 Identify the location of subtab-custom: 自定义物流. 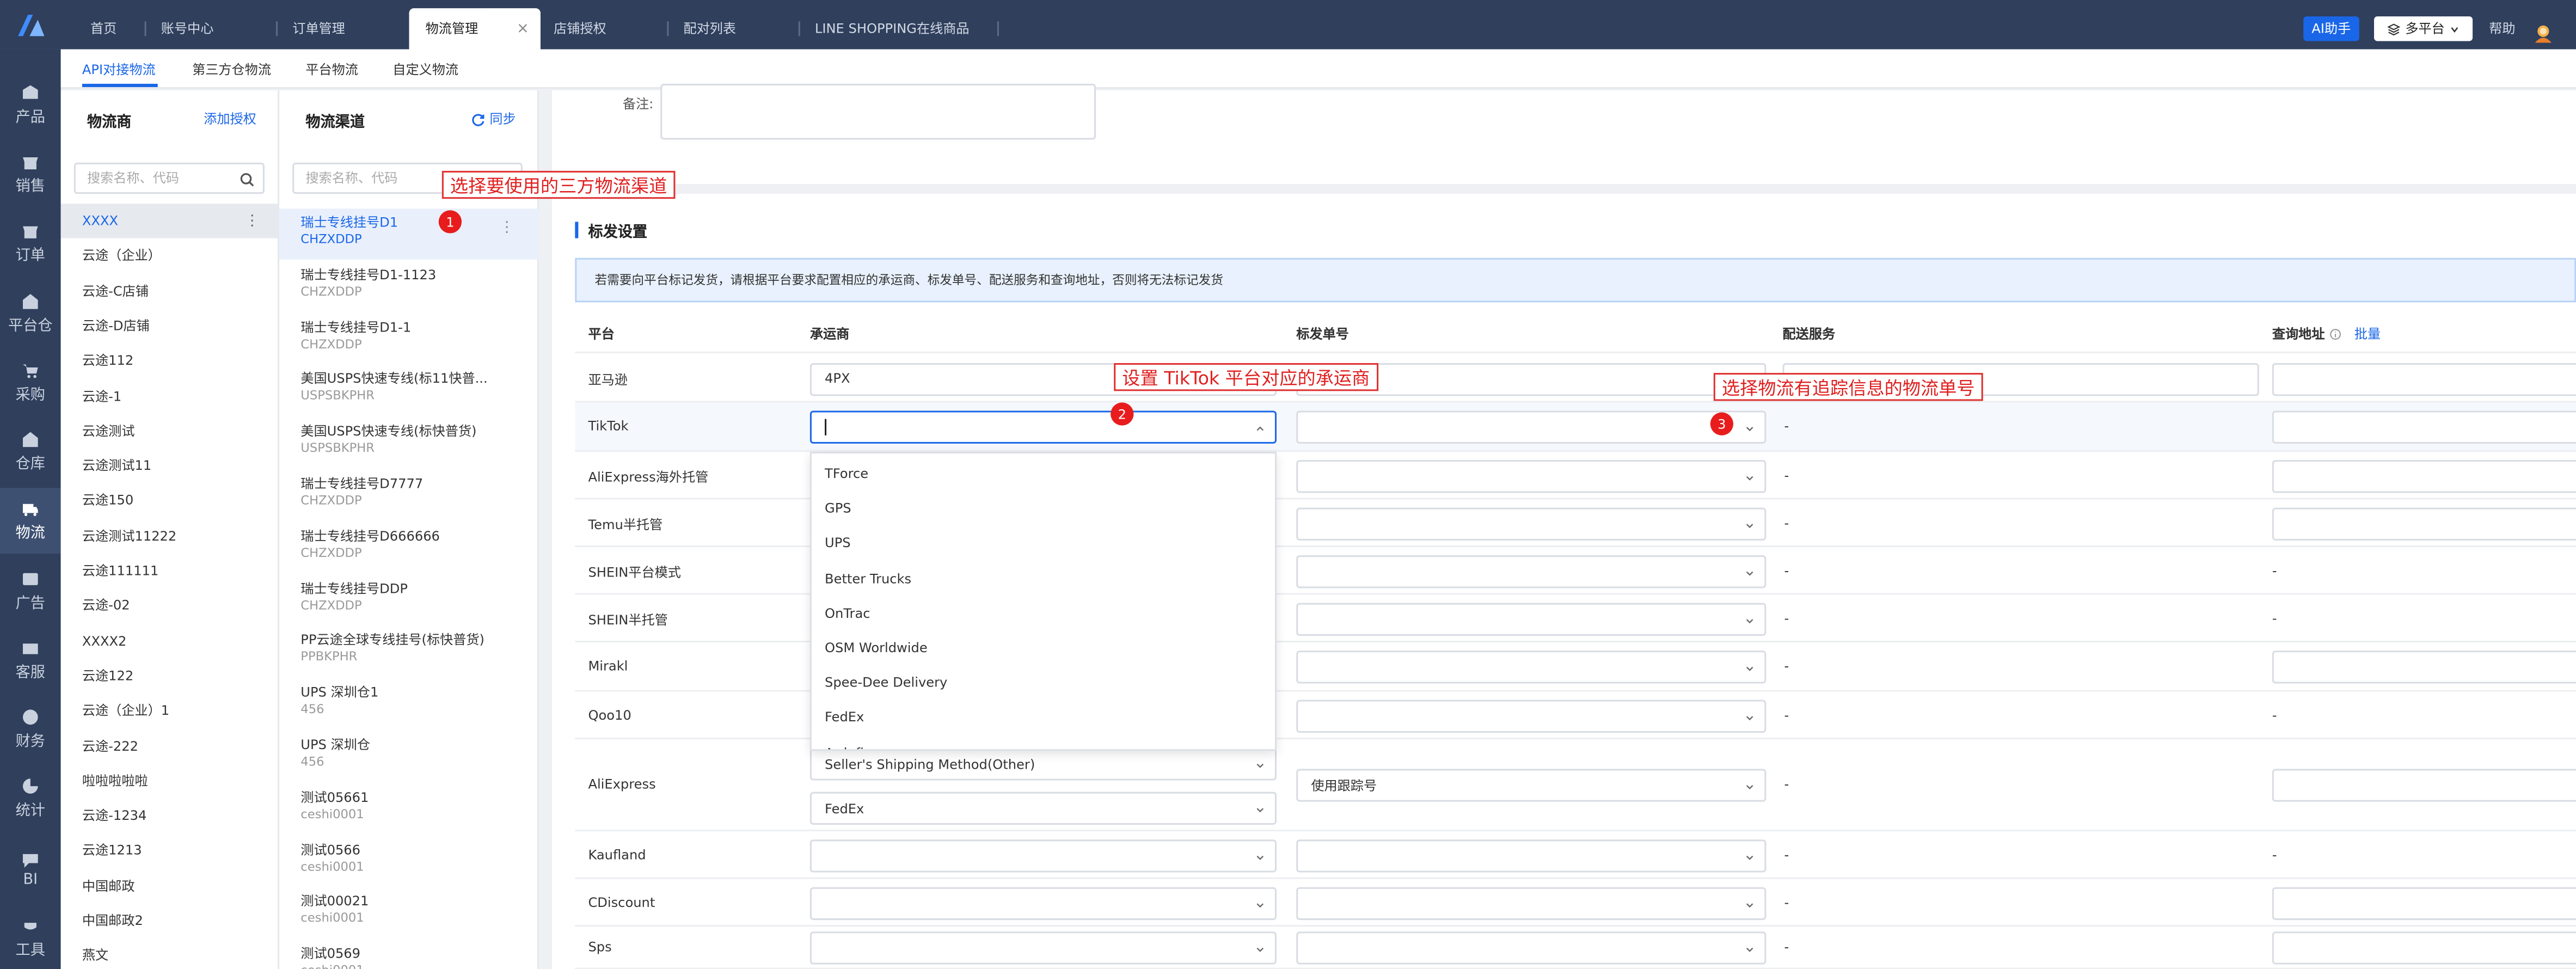
(425, 70).